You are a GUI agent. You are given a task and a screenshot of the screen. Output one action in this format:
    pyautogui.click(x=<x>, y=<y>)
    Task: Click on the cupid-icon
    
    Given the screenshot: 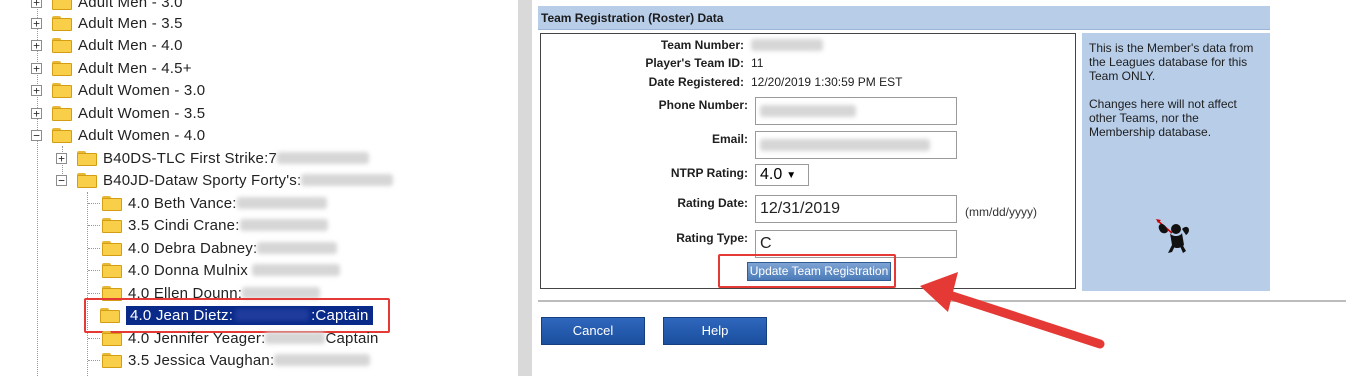 What is the action you would take?
    pyautogui.click(x=1172, y=236)
    